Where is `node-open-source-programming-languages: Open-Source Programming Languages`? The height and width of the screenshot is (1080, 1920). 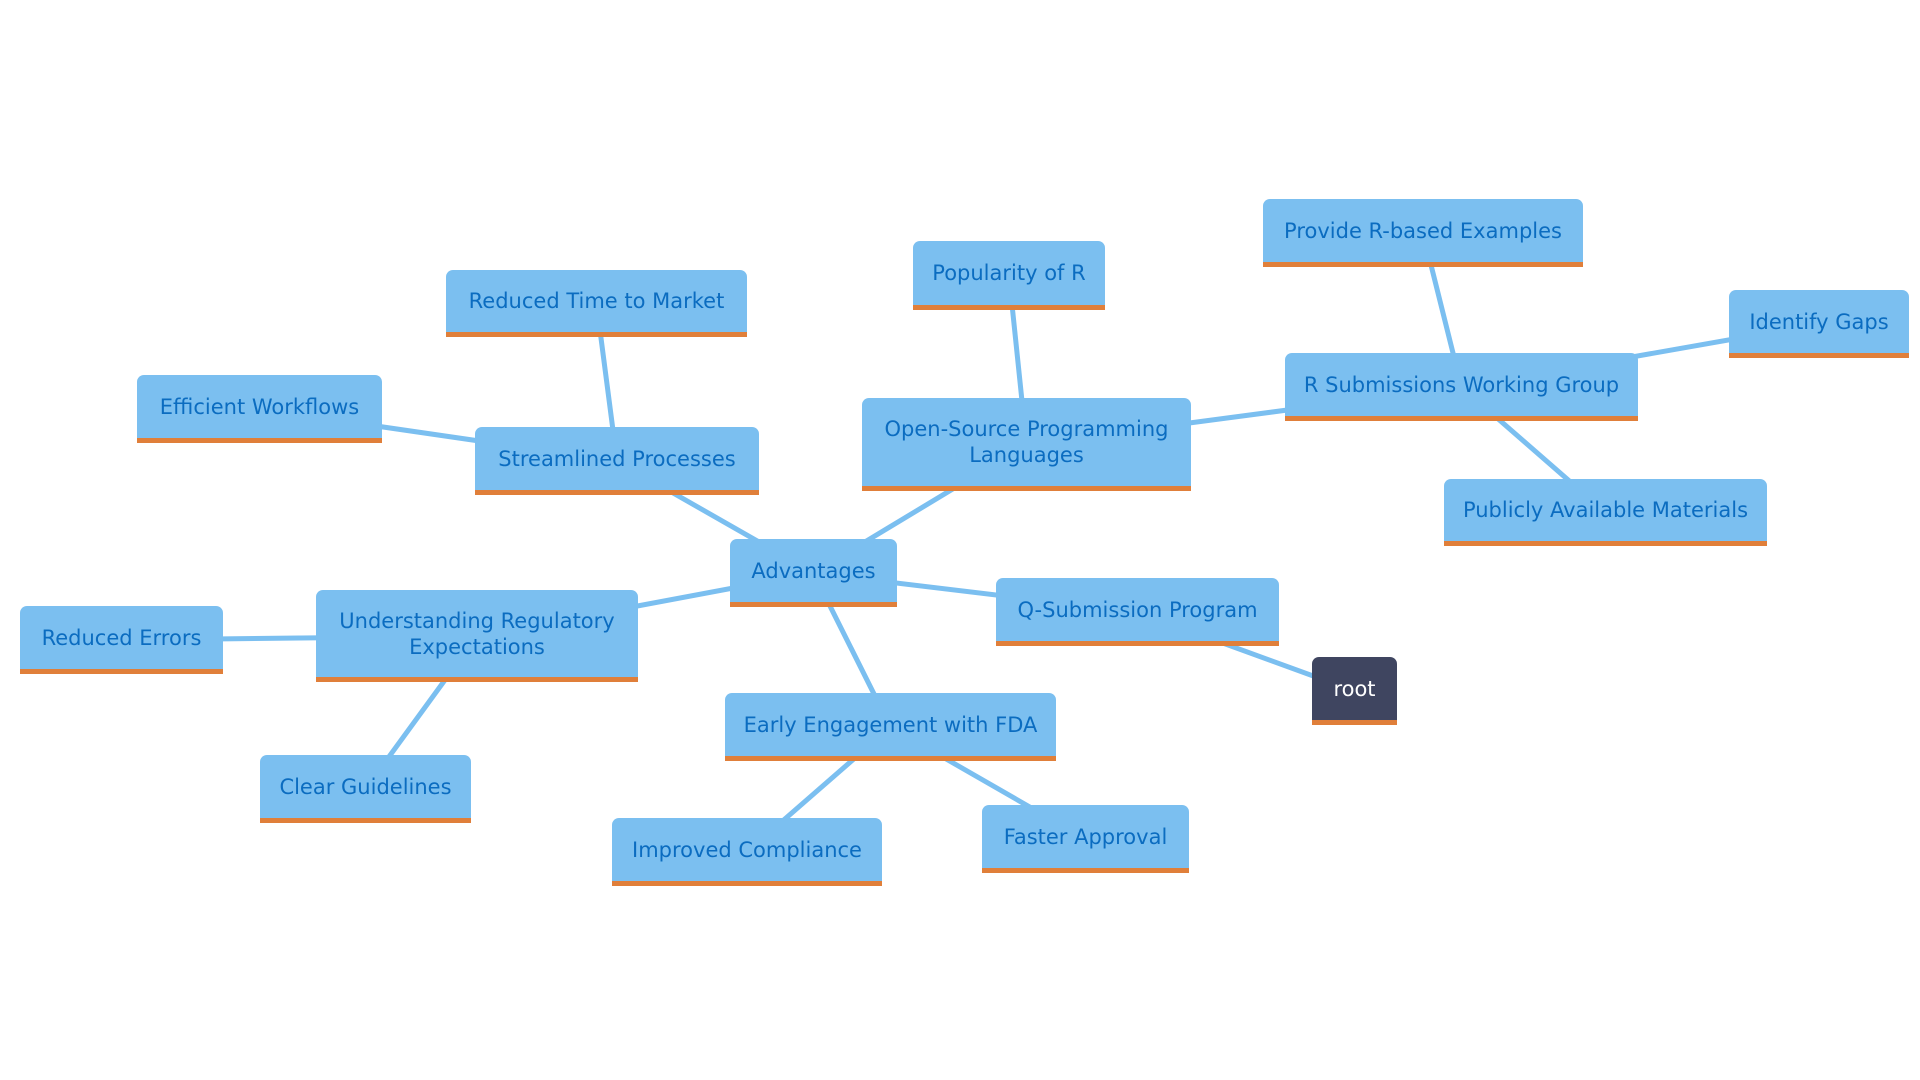
node-open-source-programming-languages: Open-Source Programming Languages is located at coordinates (1026, 444).